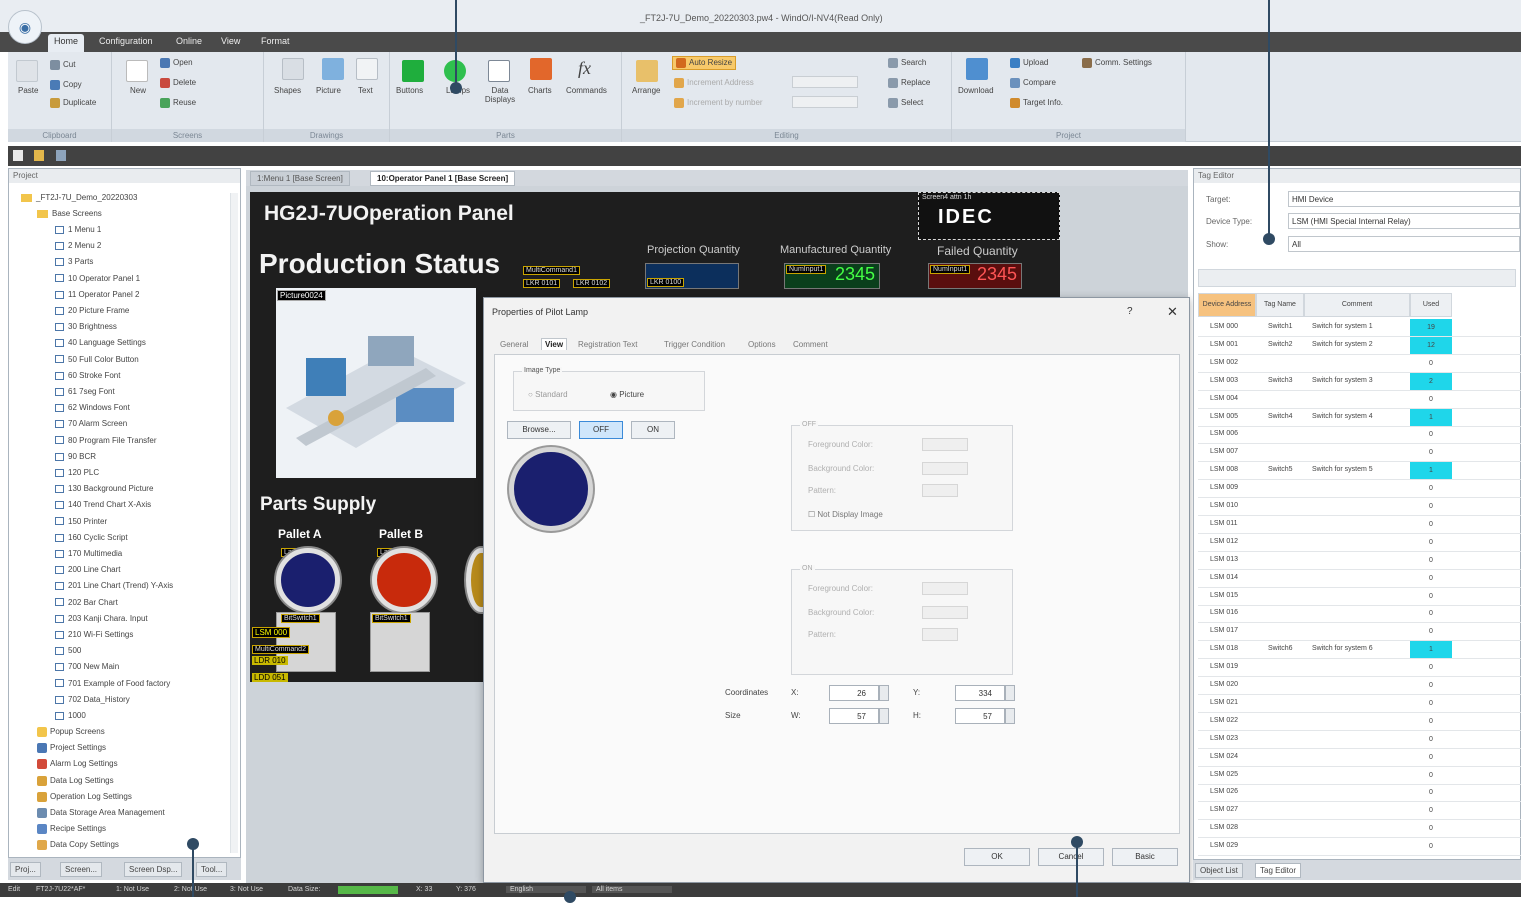  I want to click on target-info-button: Target Info., so click(1036, 103).